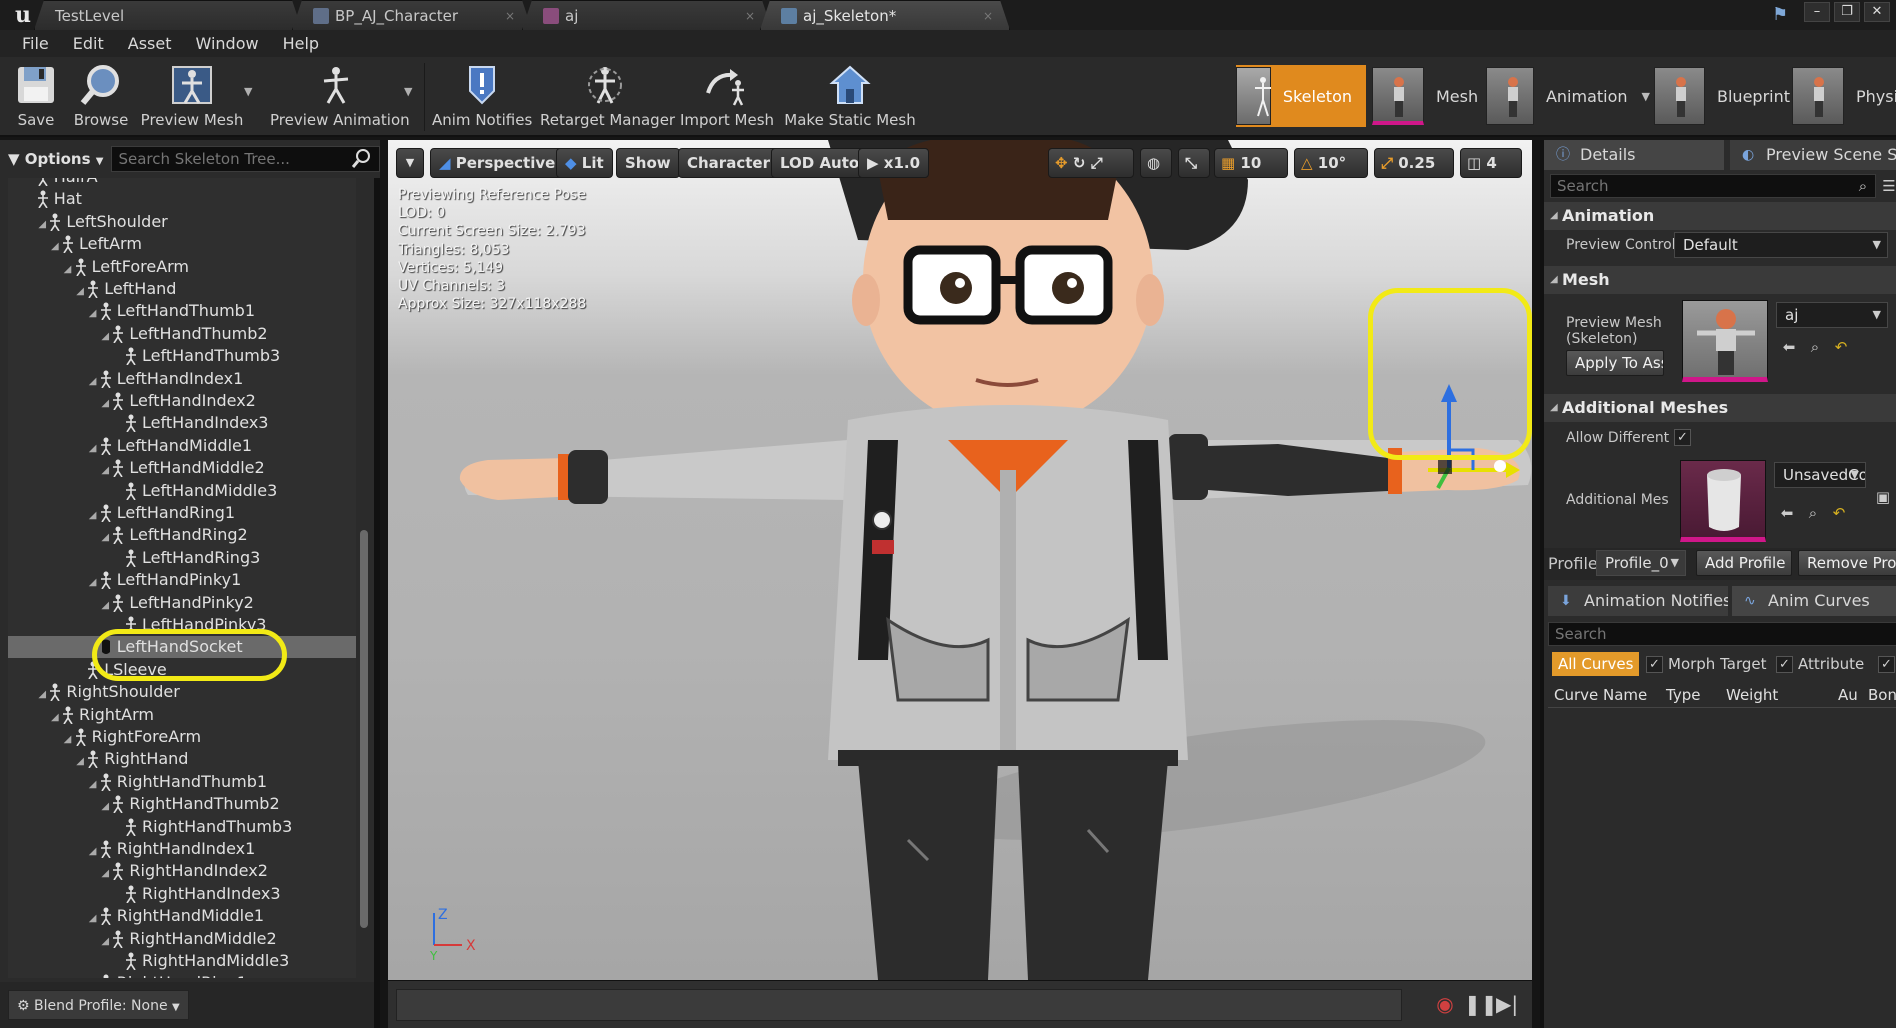  Describe the element at coordinates (182, 961) in the screenshot. I see `tree-bone-item: RightHandMiddle3` at that location.